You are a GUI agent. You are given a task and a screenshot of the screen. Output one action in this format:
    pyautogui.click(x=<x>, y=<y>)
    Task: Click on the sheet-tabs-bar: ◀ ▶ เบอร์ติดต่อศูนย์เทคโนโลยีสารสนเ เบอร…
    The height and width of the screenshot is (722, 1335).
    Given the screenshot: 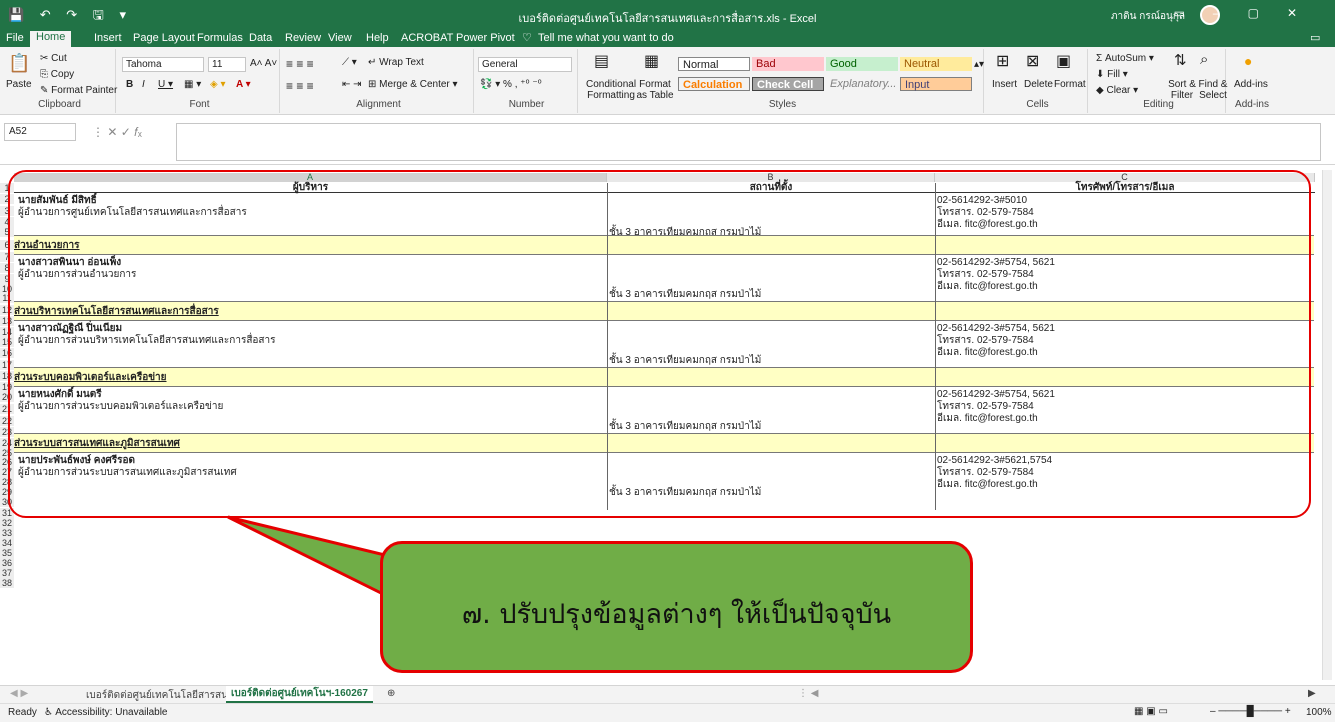 What is the action you would take?
    pyautogui.click(x=667, y=694)
    